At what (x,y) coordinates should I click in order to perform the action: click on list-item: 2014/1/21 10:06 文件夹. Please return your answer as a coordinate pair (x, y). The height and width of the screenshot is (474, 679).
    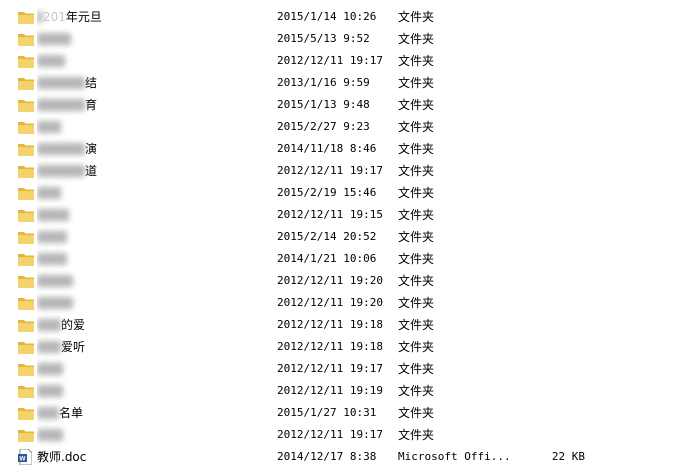
    Looking at the image, I should click on (339, 259).